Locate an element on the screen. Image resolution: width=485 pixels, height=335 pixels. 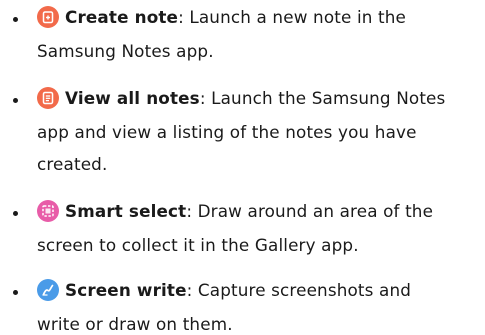
item-line-1: Screen write: Capture screenshots and is located at coordinates (224, 290).